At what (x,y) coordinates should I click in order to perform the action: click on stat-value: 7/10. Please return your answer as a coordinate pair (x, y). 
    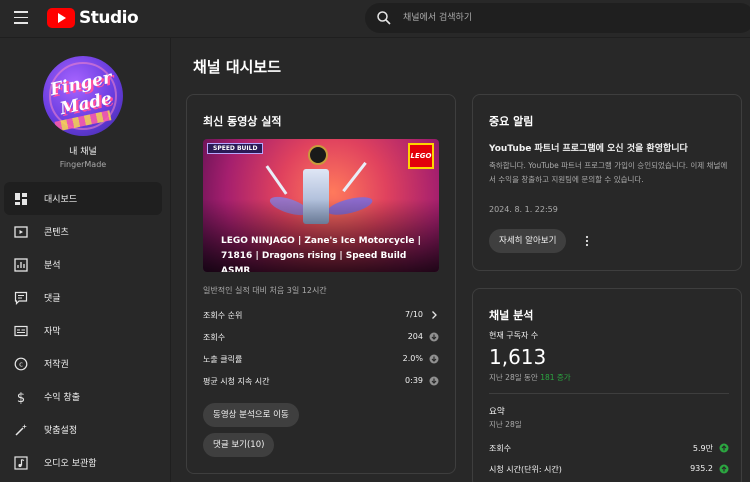
    Looking at the image, I should click on (414, 314).